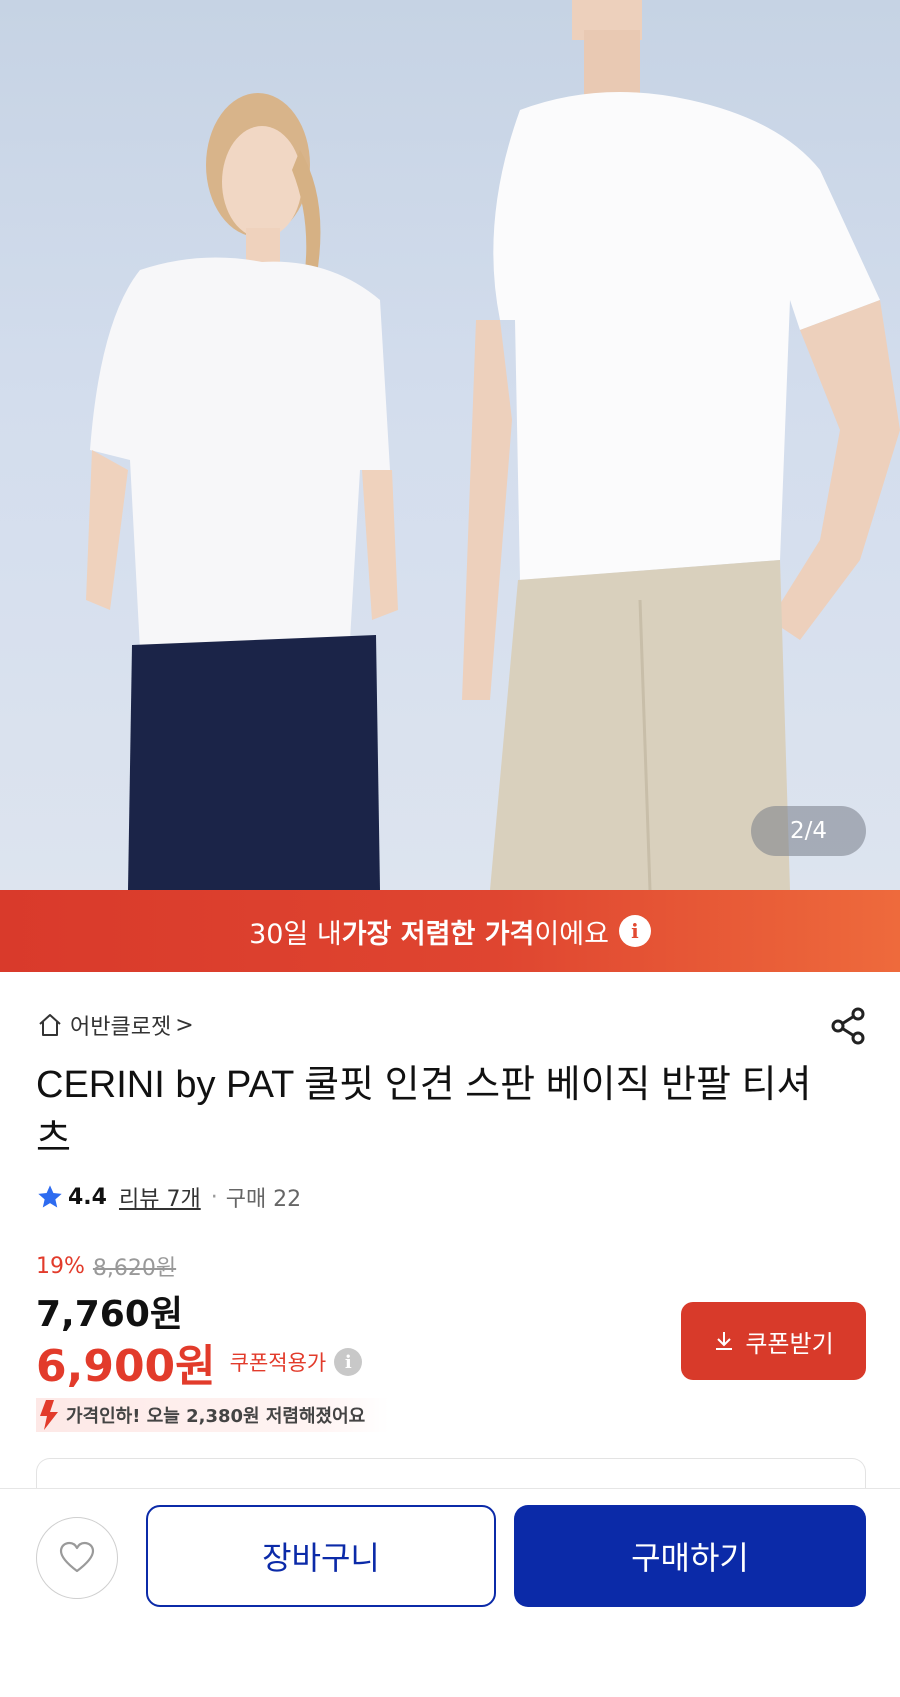 The image size is (900, 1697). Describe the element at coordinates (50, 1196) in the screenshot. I see `star-icon` at that location.